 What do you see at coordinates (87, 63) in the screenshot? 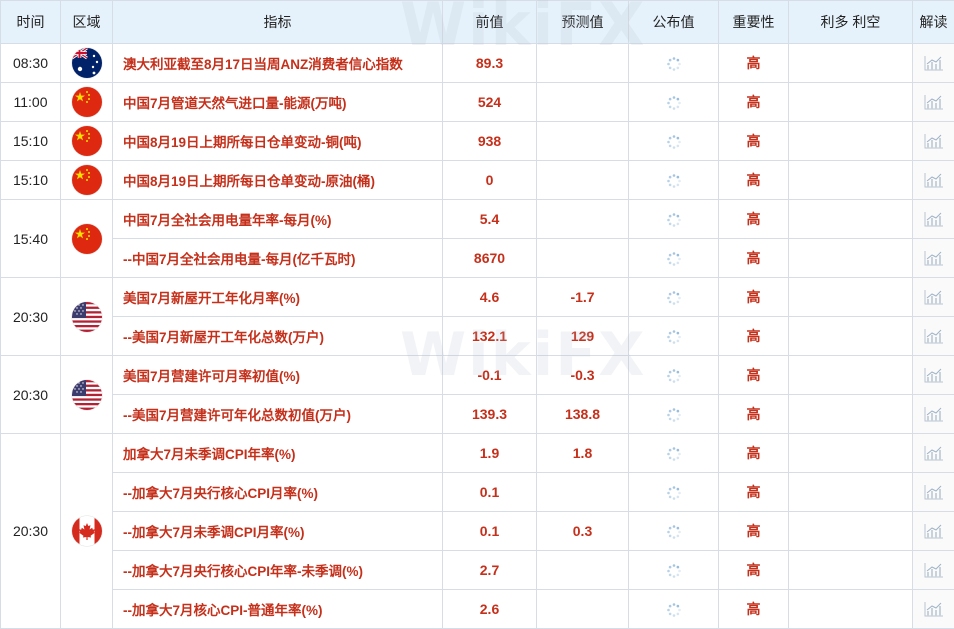
I see `australia-flag-icon` at bounding box center [87, 63].